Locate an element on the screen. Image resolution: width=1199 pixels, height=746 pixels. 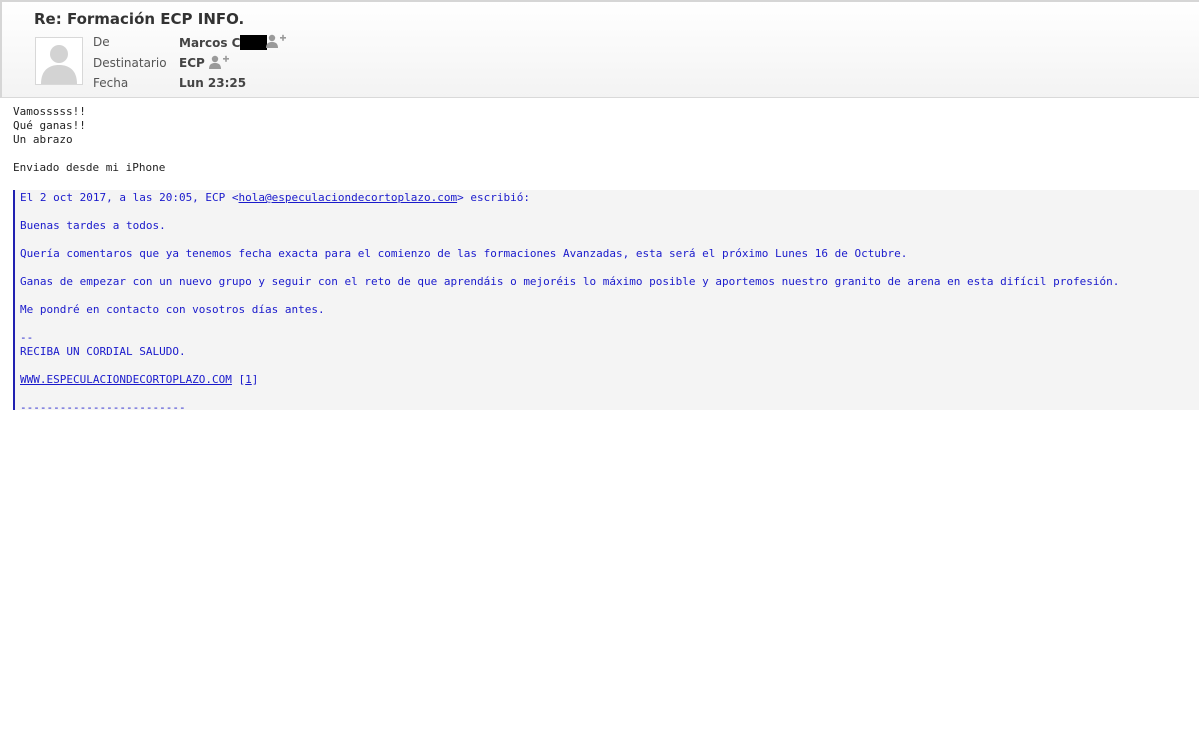
reference-link: 1 is located at coordinates (248, 379).